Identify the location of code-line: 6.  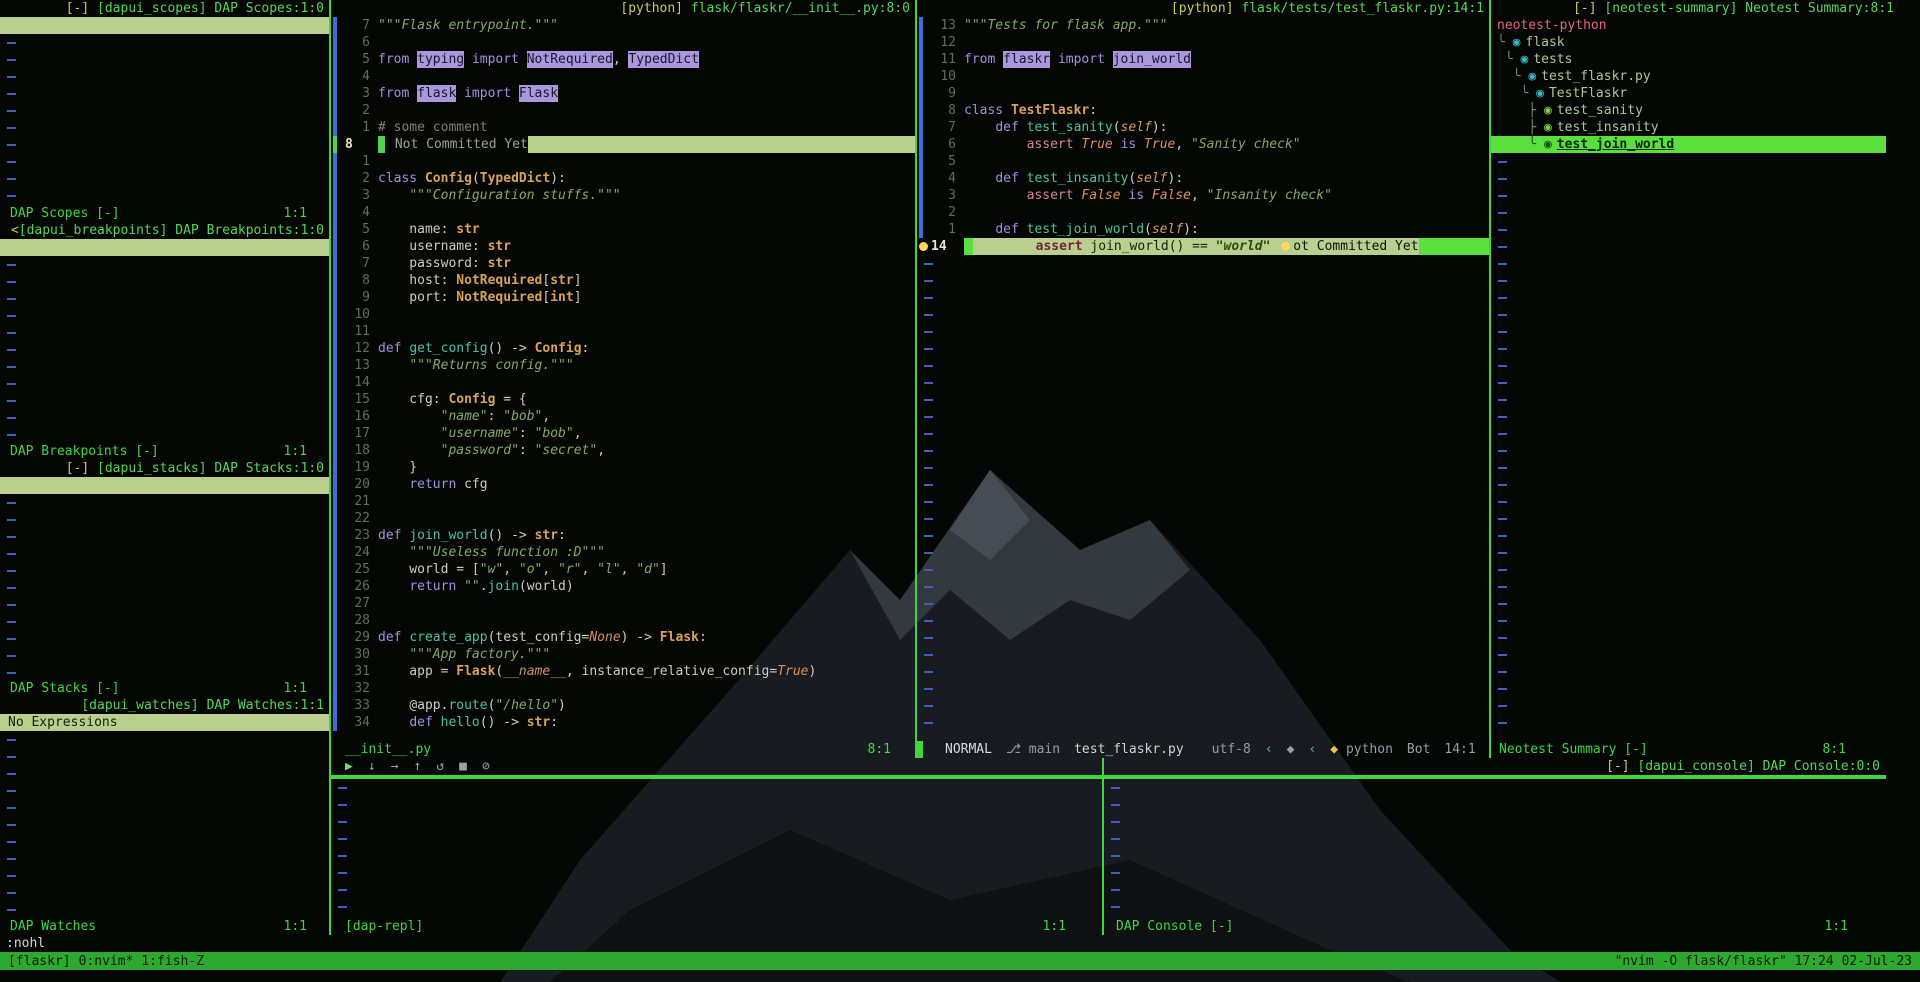
(623, 42).